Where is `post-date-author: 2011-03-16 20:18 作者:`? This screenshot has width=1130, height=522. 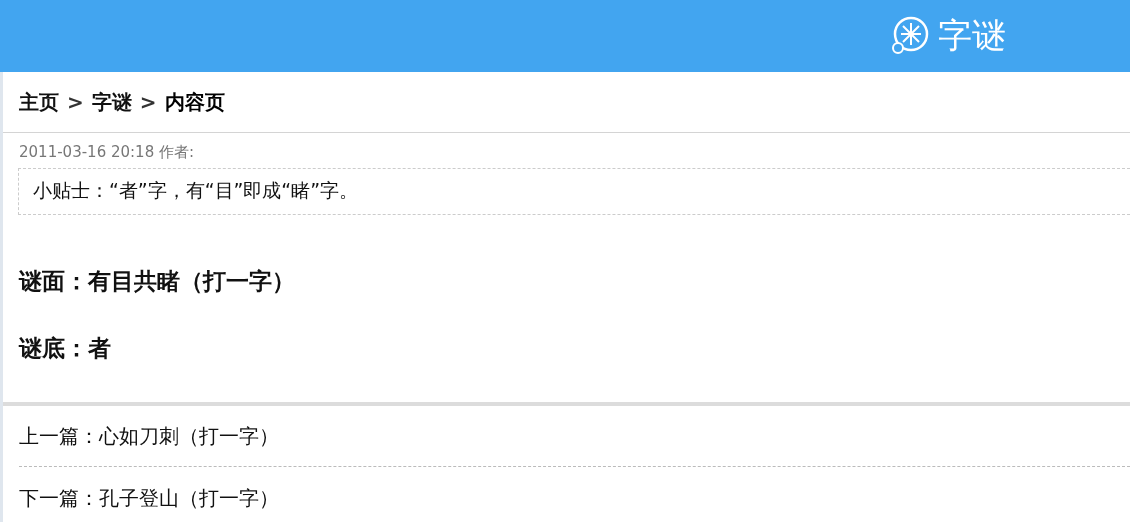 post-date-author: 2011-03-16 20:18 作者: is located at coordinates (106, 152).